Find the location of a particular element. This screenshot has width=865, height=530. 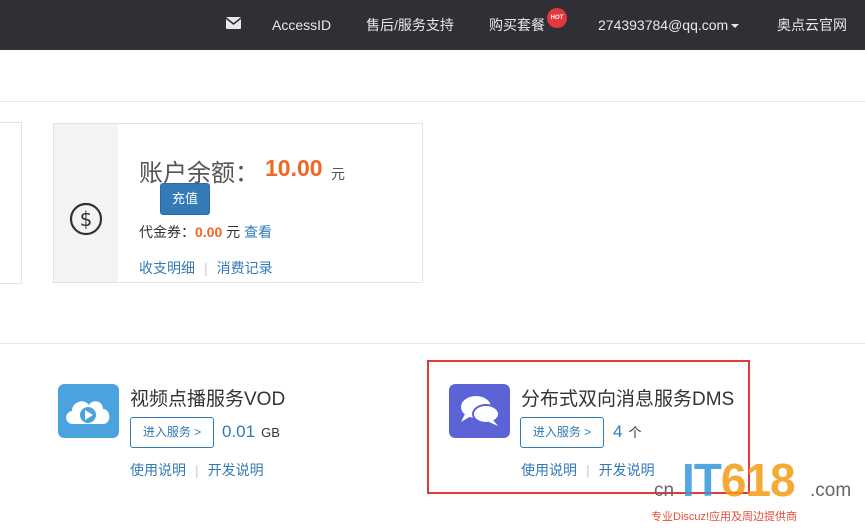

voucher-view-link: 查看 is located at coordinates (258, 232).